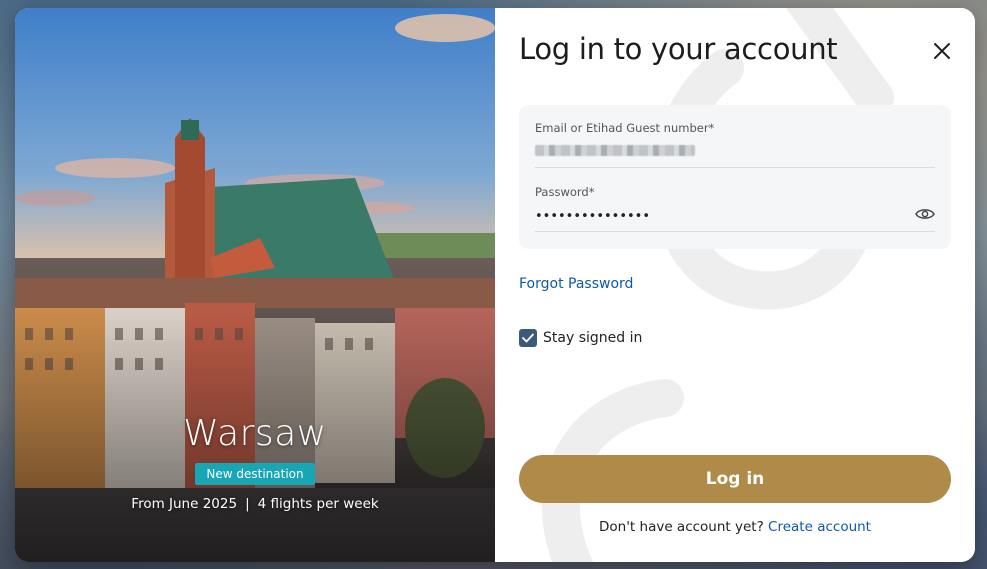 The width and height of the screenshot is (987, 569). Describe the element at coordinates (255, 474) in the screenshot. I see `new-destination-badge: New destination` at that location.